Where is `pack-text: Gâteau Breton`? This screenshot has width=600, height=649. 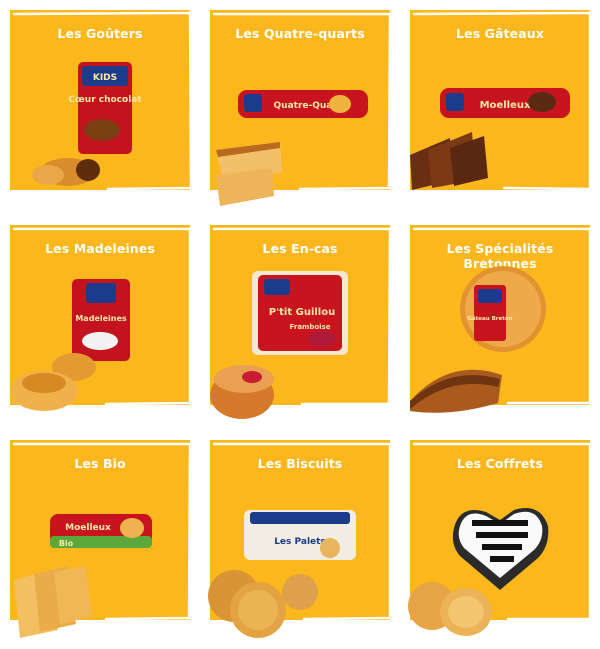 pack-text: Gâteau Breton is located at coordinates (489, 318).